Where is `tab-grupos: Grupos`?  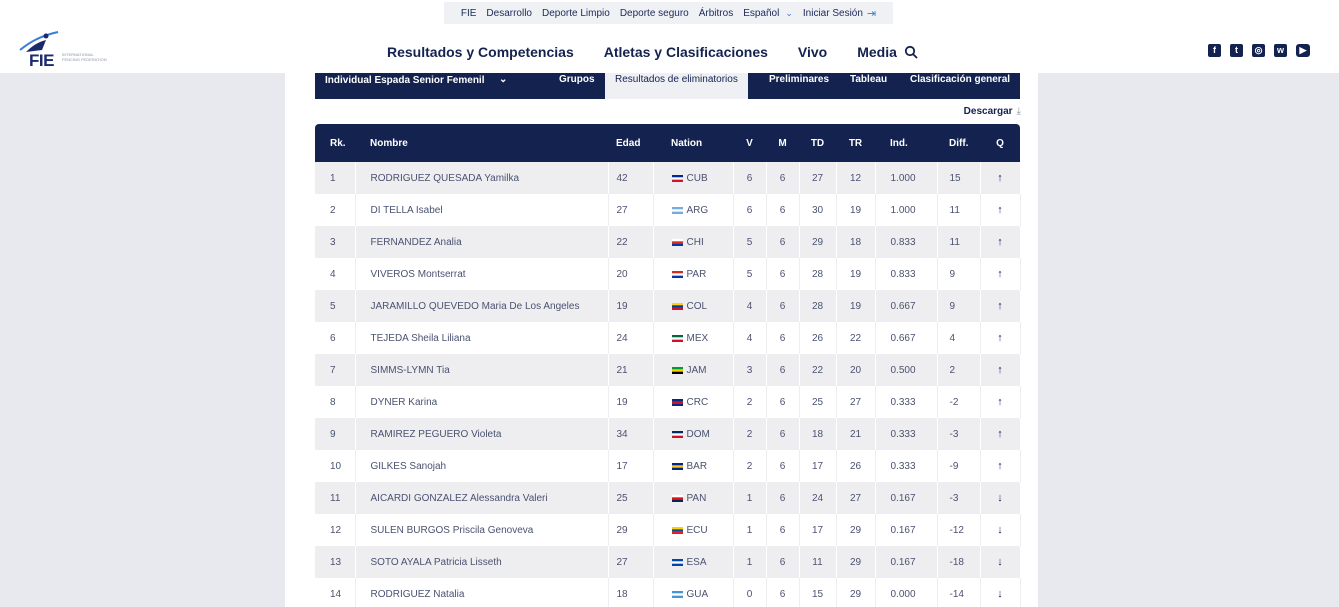
tab-grupos: Grupos is located at coordinates (577, 86).